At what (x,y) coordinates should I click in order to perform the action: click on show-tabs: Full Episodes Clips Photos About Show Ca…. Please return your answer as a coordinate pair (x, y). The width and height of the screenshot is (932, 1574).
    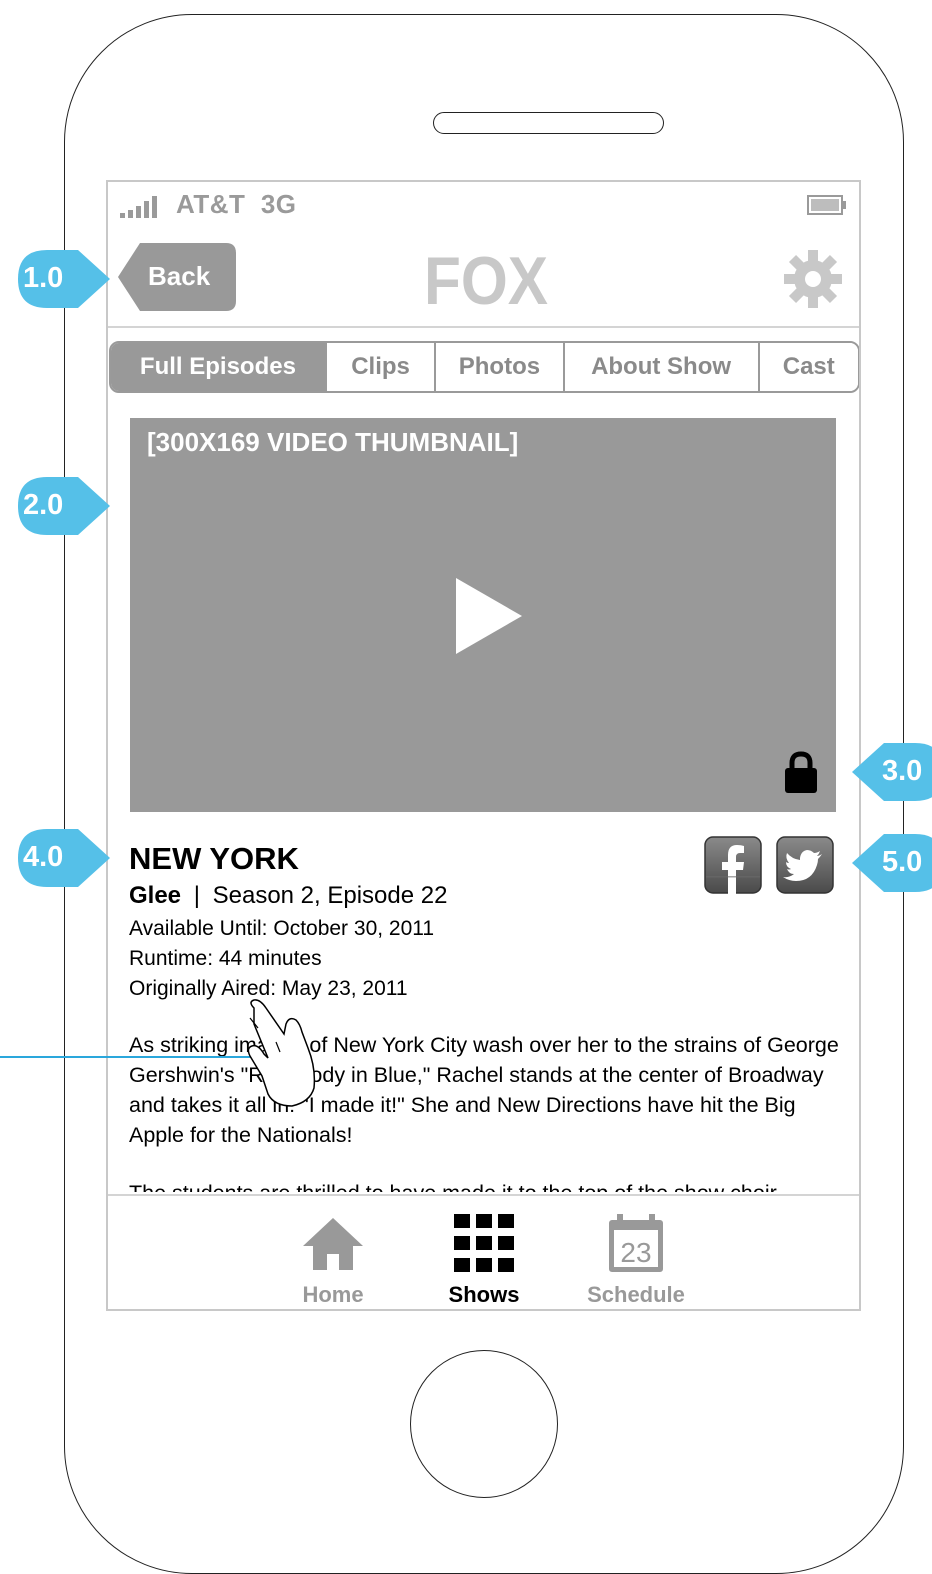
    Looking at the image, I should click on (484, 367).